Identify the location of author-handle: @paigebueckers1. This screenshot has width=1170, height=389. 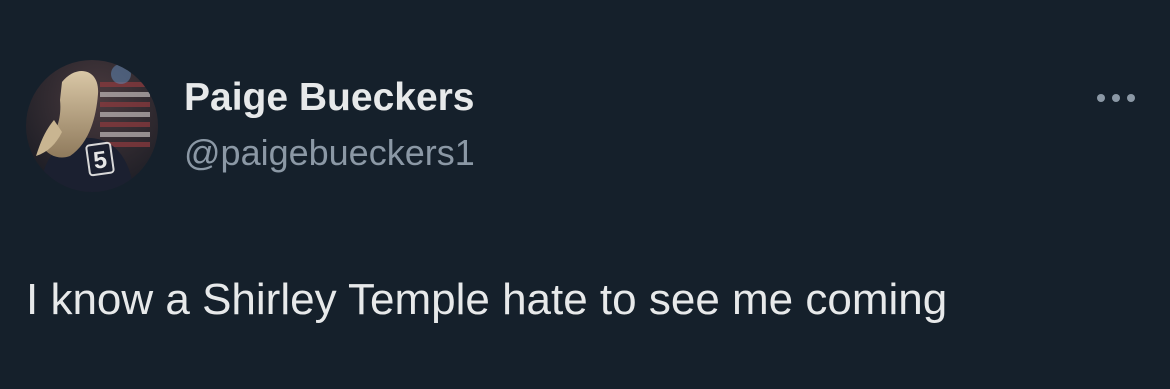
(329, 153).